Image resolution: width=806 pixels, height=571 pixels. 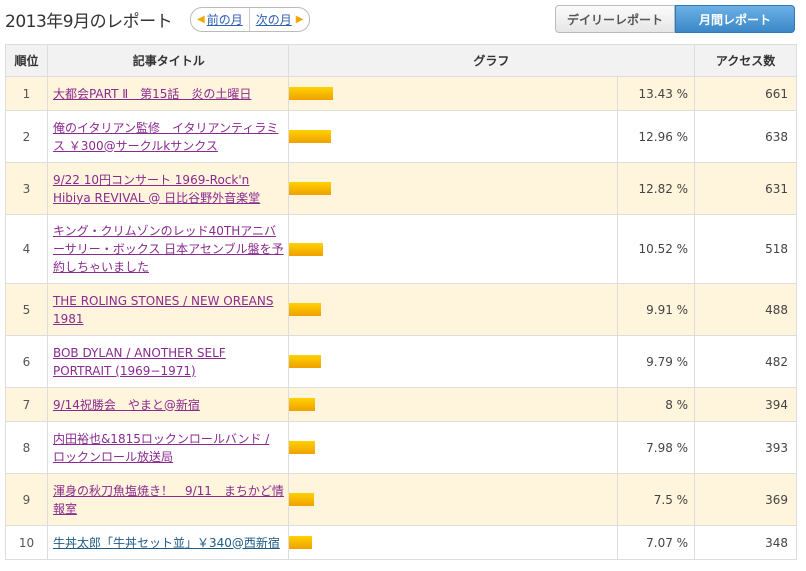 I want to click on prev-month-button: ◀ 前の月, so click(x=220, y=19).